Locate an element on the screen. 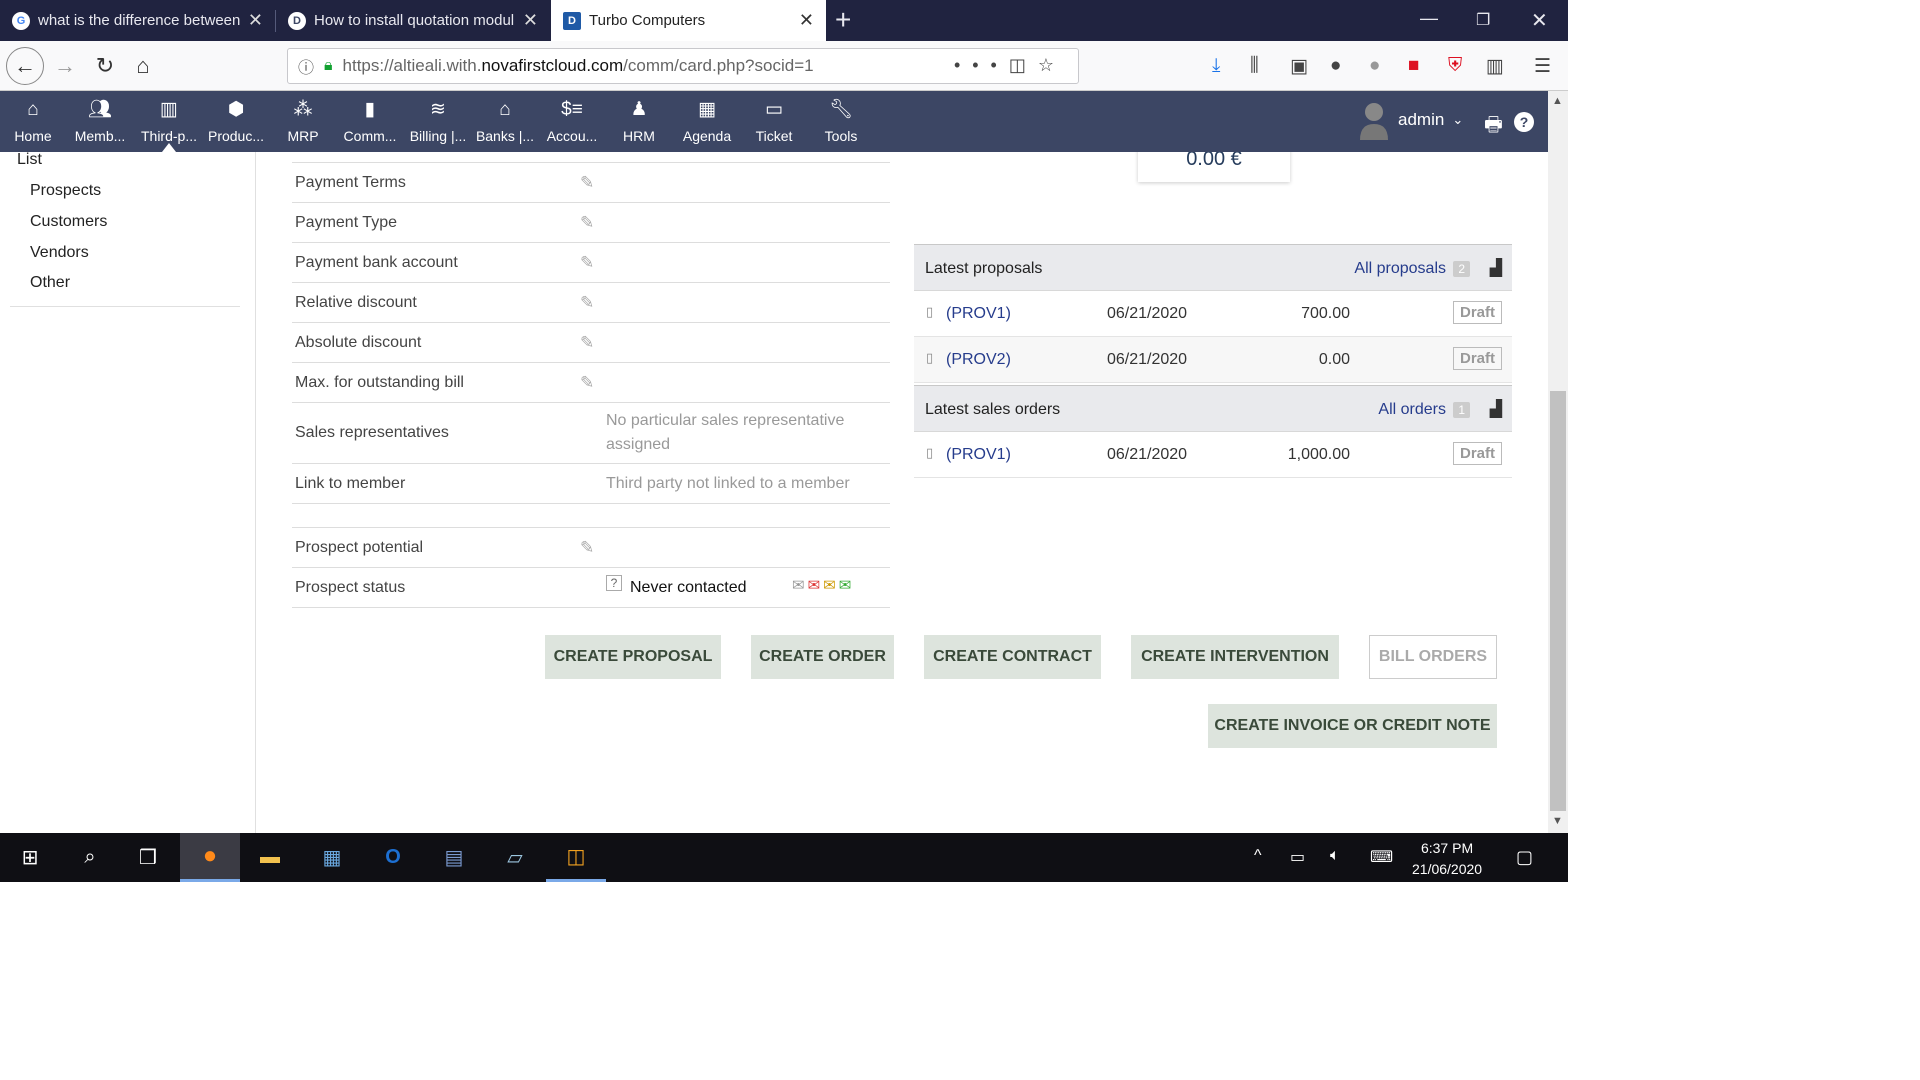 Image resolution: width=1920 pixels, height=1080 pixels. reload-button: ↻ is located at coordinates (105, 66).